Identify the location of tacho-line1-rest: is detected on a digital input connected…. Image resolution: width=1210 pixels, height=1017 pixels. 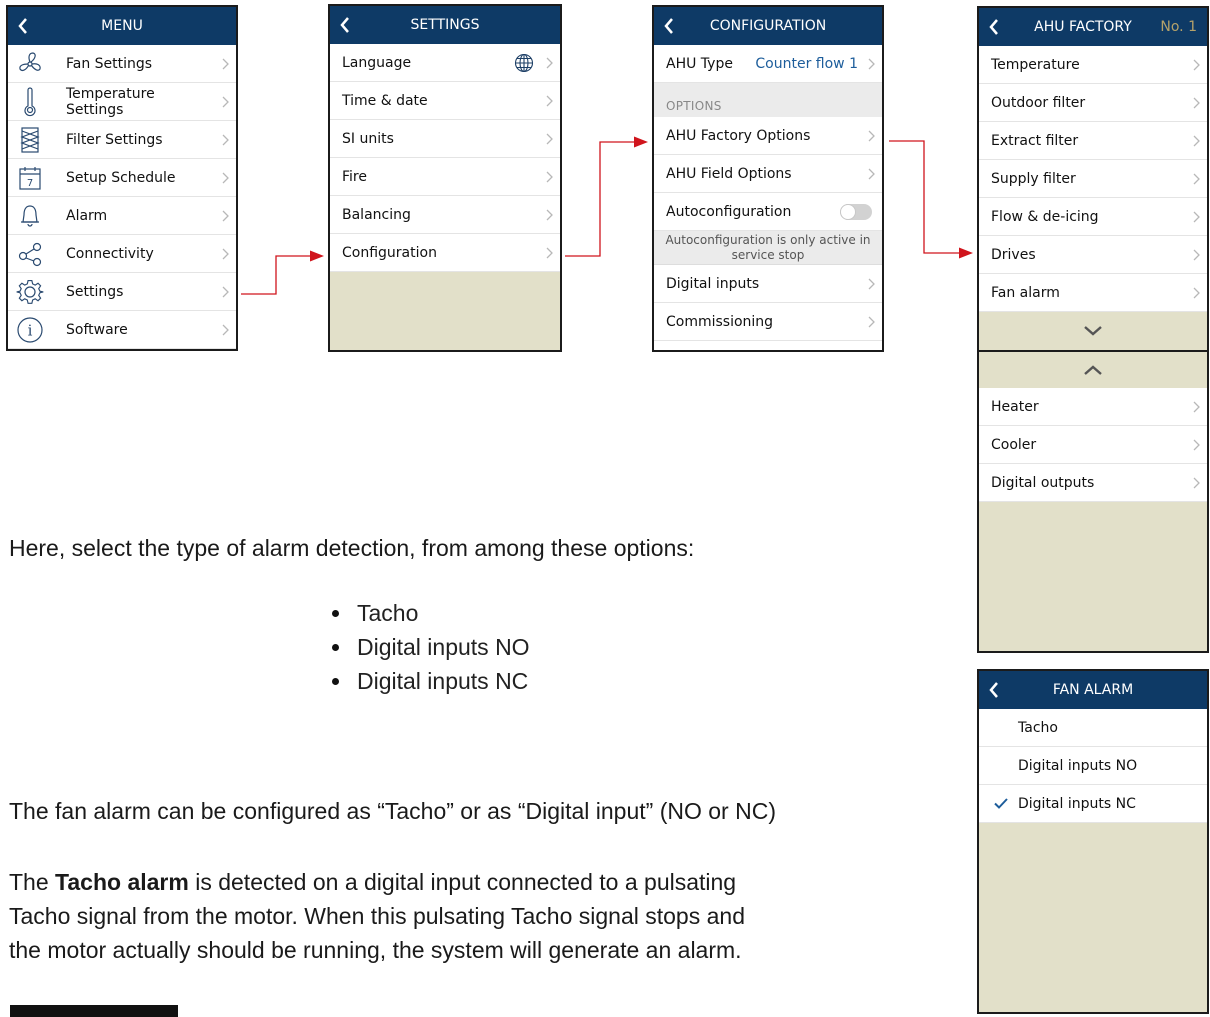
(462, 882).